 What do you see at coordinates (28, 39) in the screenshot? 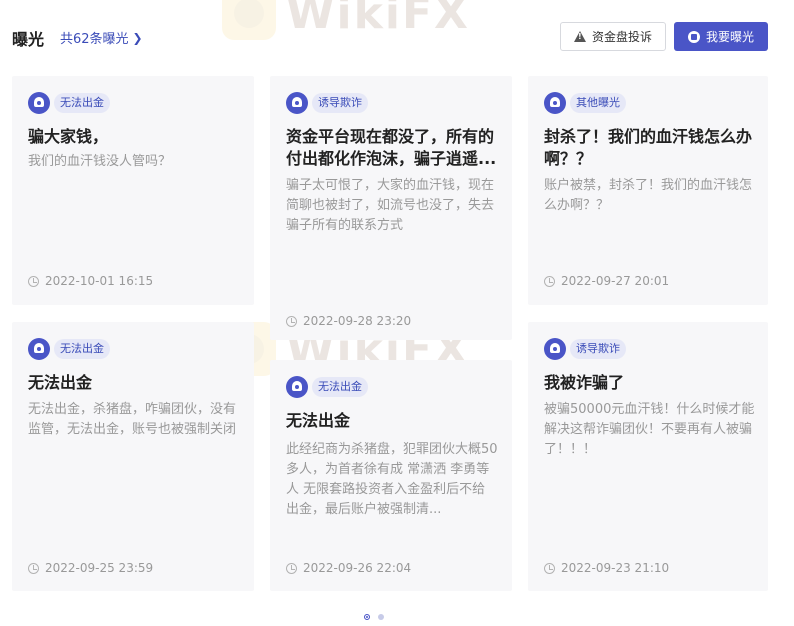
I see `section-title: 曝光` at bounding box center [28, 39].